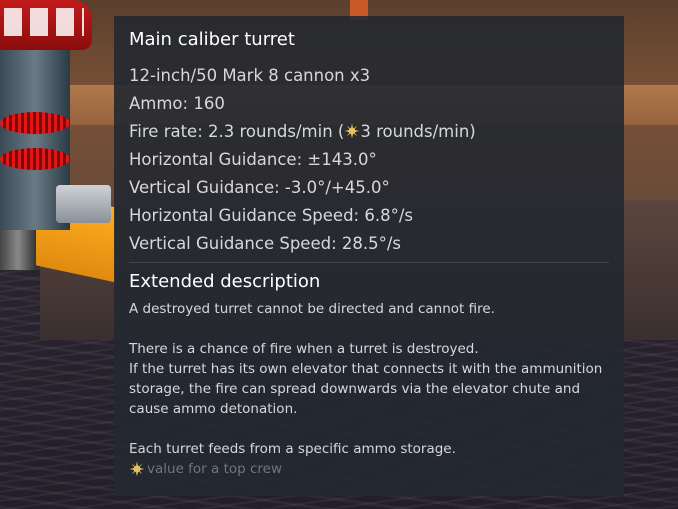 The width and height of the screenshot is (678, 509). I want to click on fire-rate-ace: 3 rounds/min), so click(418, 131).